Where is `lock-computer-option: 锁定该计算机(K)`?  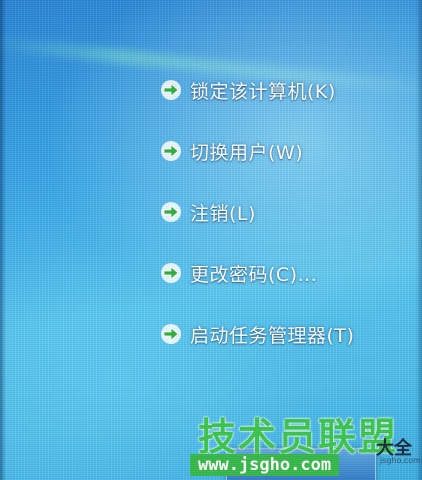 lock-computer-option: 锁定该计算机(K) is located at coordinates (285, 90).